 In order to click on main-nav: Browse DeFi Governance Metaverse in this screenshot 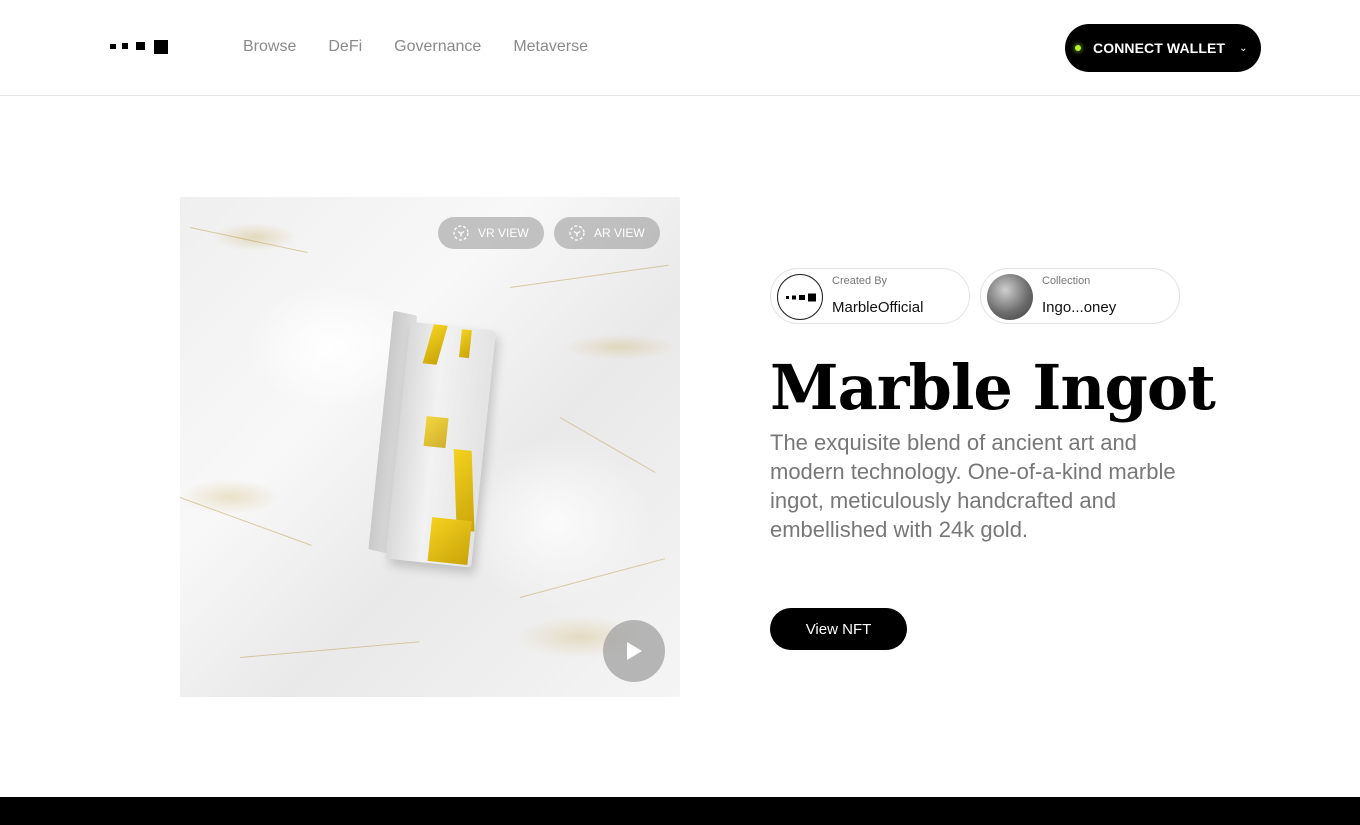, I will do `click(415, 47)`.